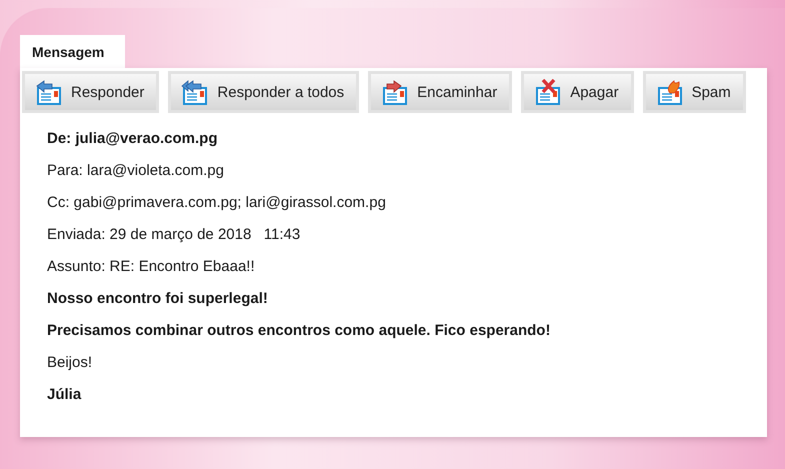  Describe the element at coordinates (217, 203) in the screenshot. I see `message-line: Cc: gabi@primavera.com.pg; lari@girassol.com.pg` at that location.